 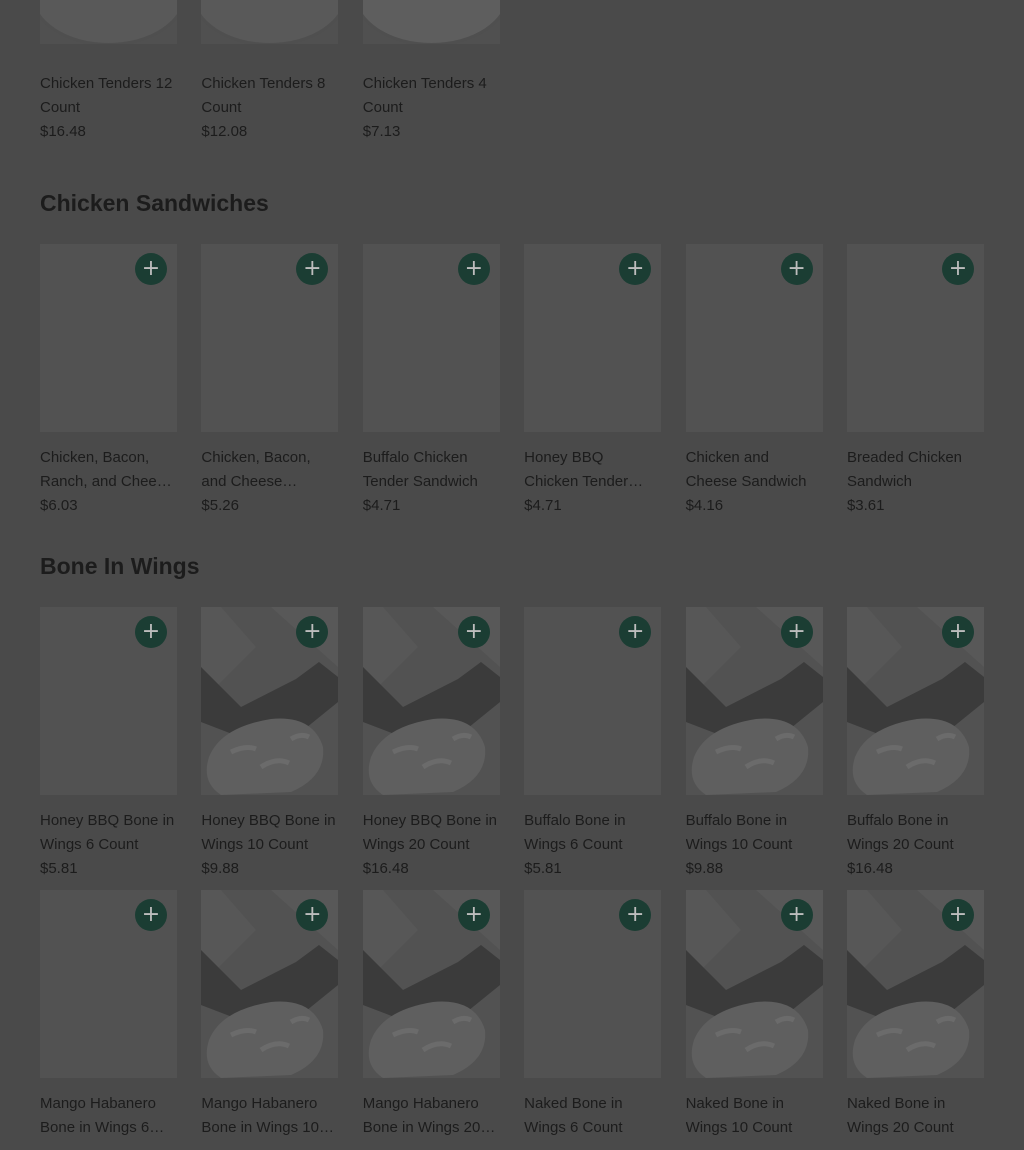 I want to click on item-name: Naked Bone in Wings 6 Count, so click(x=573, y=1115).